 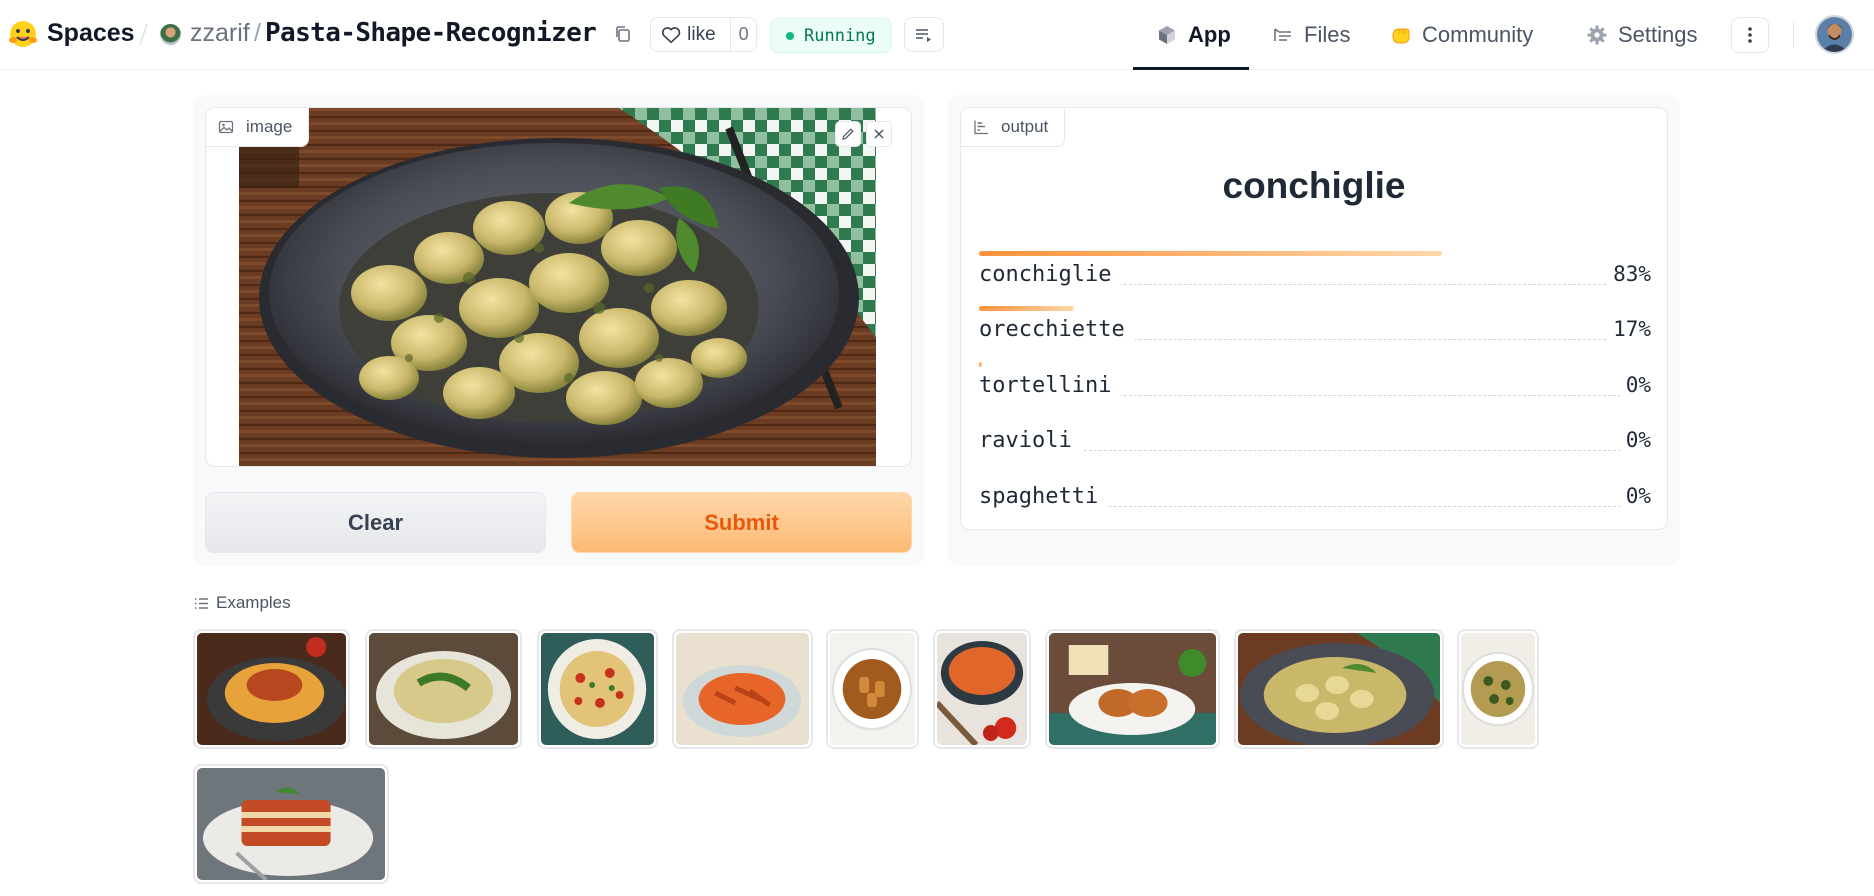 What do you see at coordinates (23, 34) in the screenshot?
I see `huggingface-logo-icon` at bounding box center [23, 34].